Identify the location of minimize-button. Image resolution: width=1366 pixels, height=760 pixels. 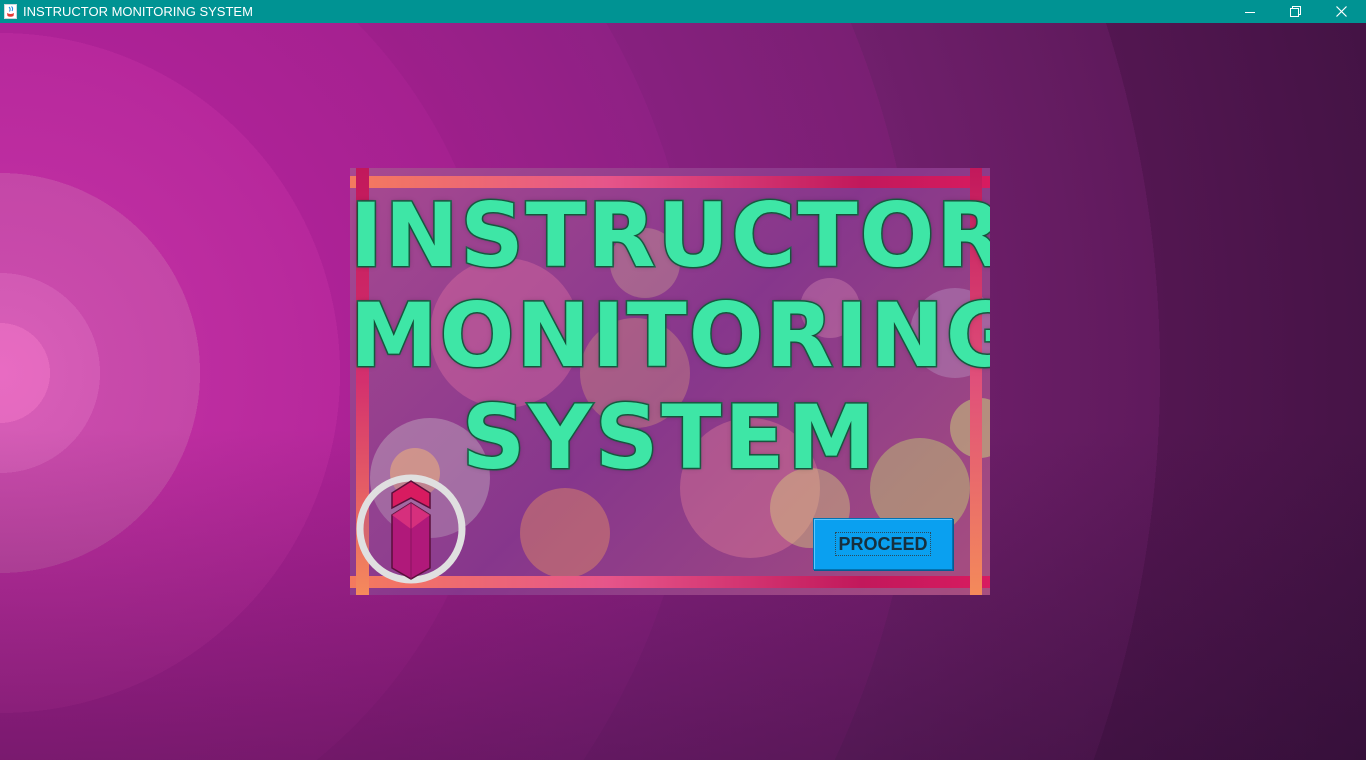
(1250, 11).